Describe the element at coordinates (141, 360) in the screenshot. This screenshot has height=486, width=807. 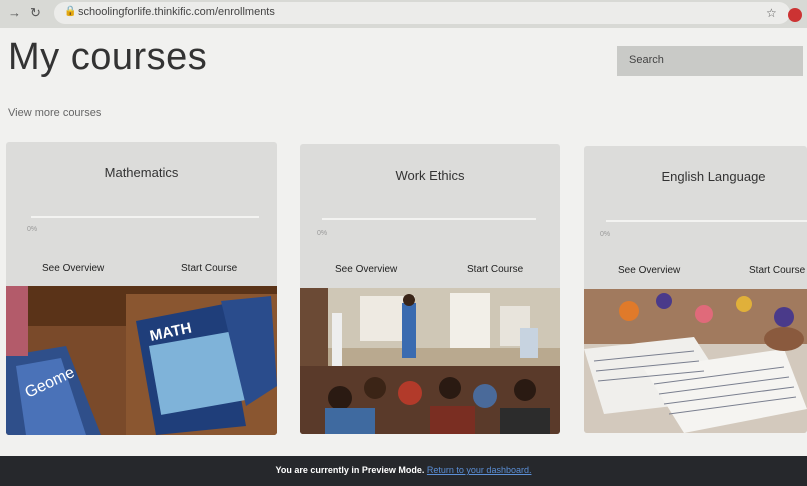
I see `course-image-math-books: Geome MATH` at that location.